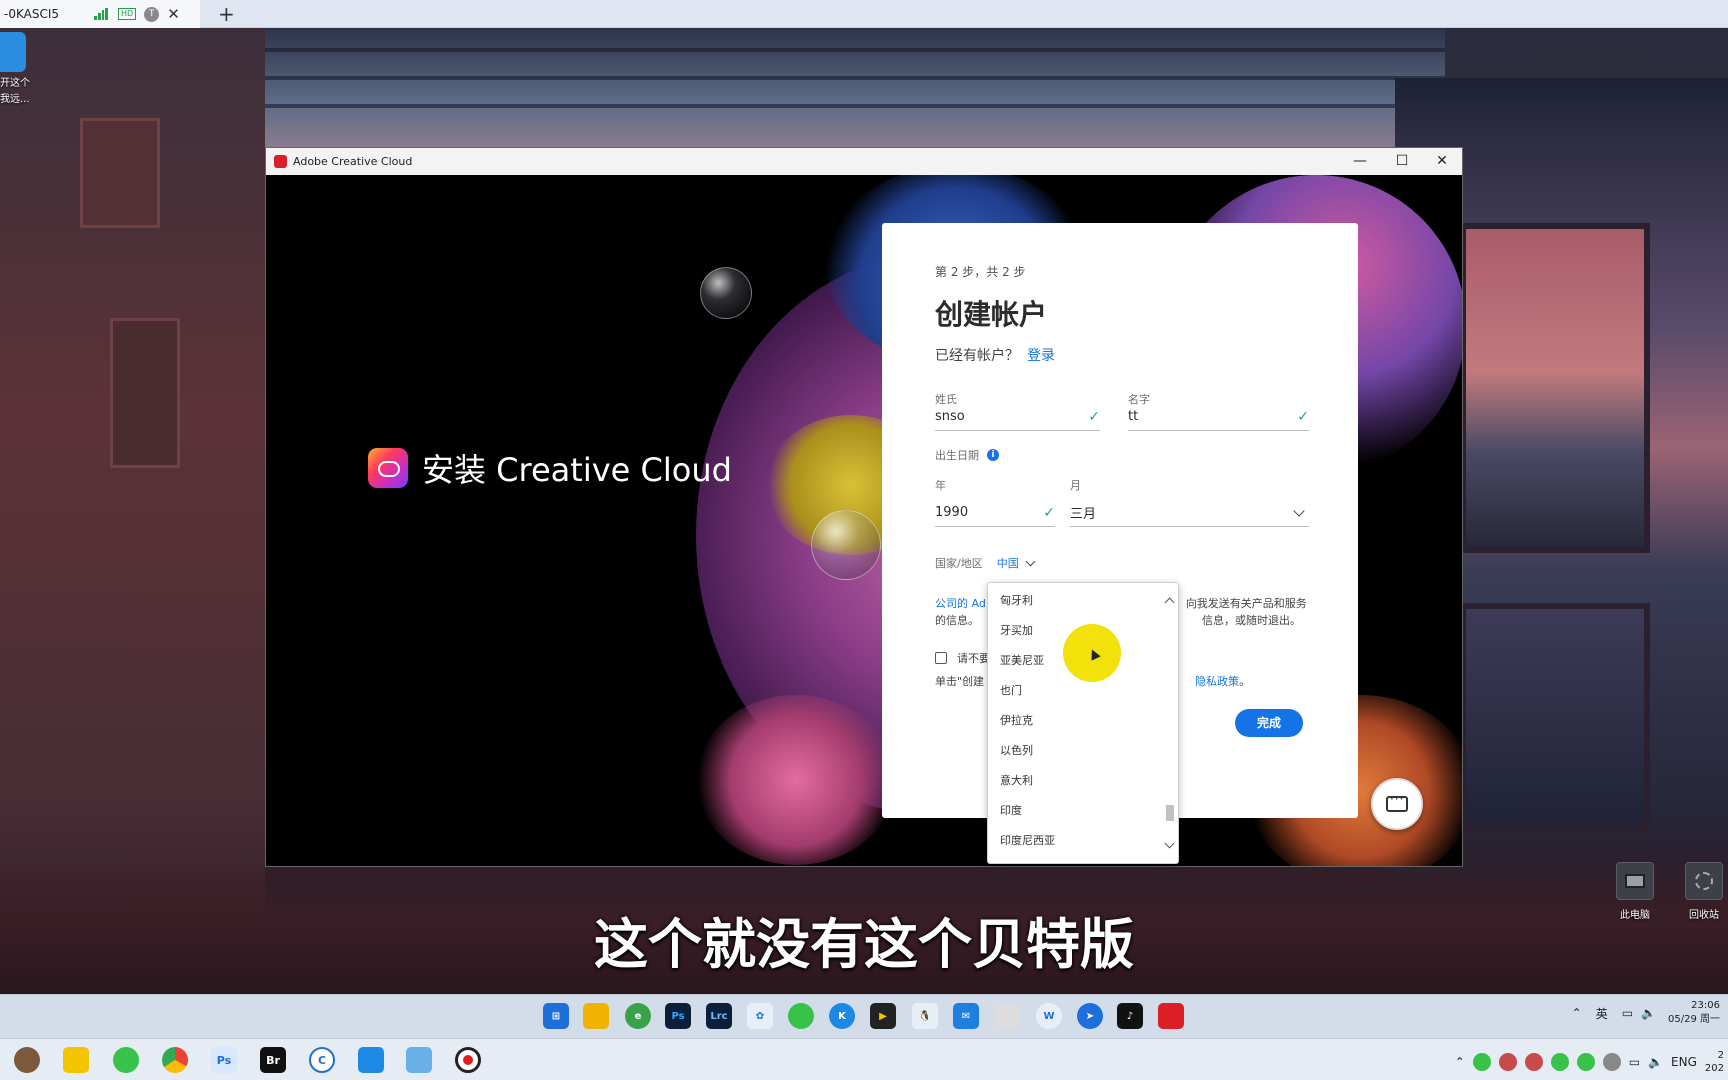 The image size is (1728, 1080). What do you see at coordinates (925, 1016) in the screenshot?
I see `qq-icon: 🐧` at bounding box center [925, 1016].